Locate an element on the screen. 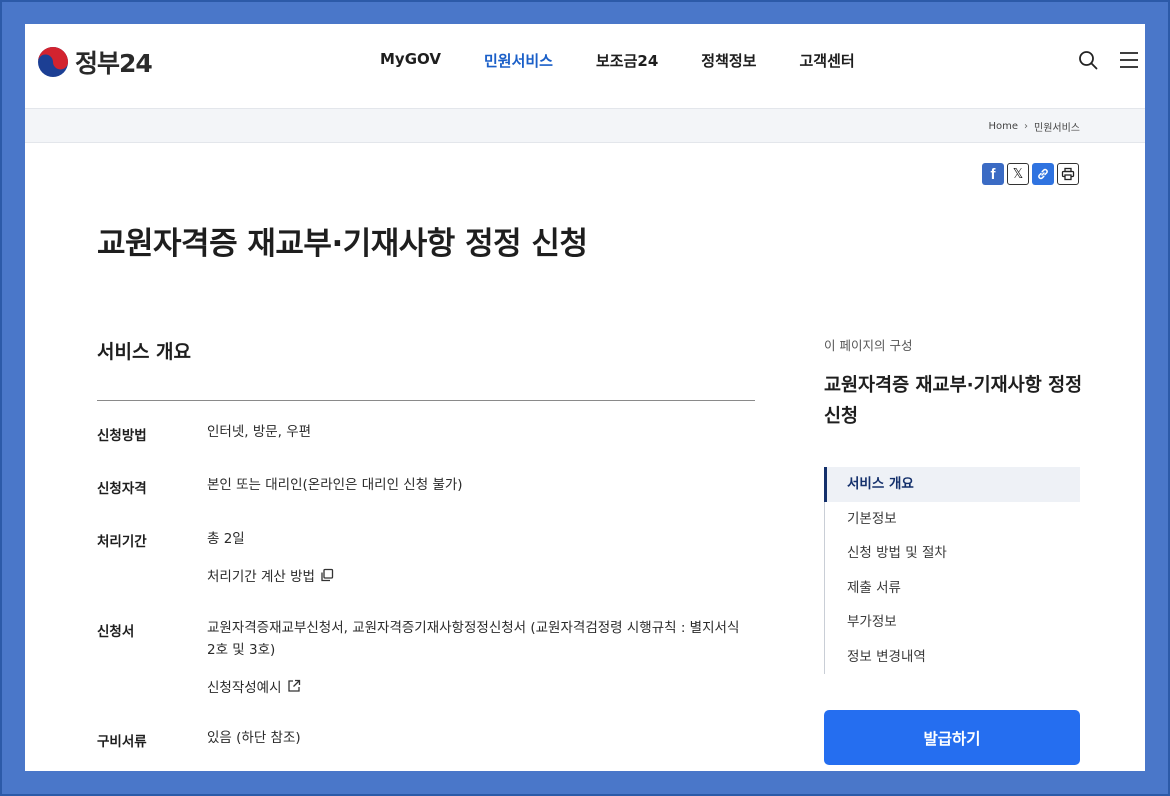 The height and width of the screenshot is (796, 1170). label-eligibility: 신청자격 is located at coordinates (122, 489).